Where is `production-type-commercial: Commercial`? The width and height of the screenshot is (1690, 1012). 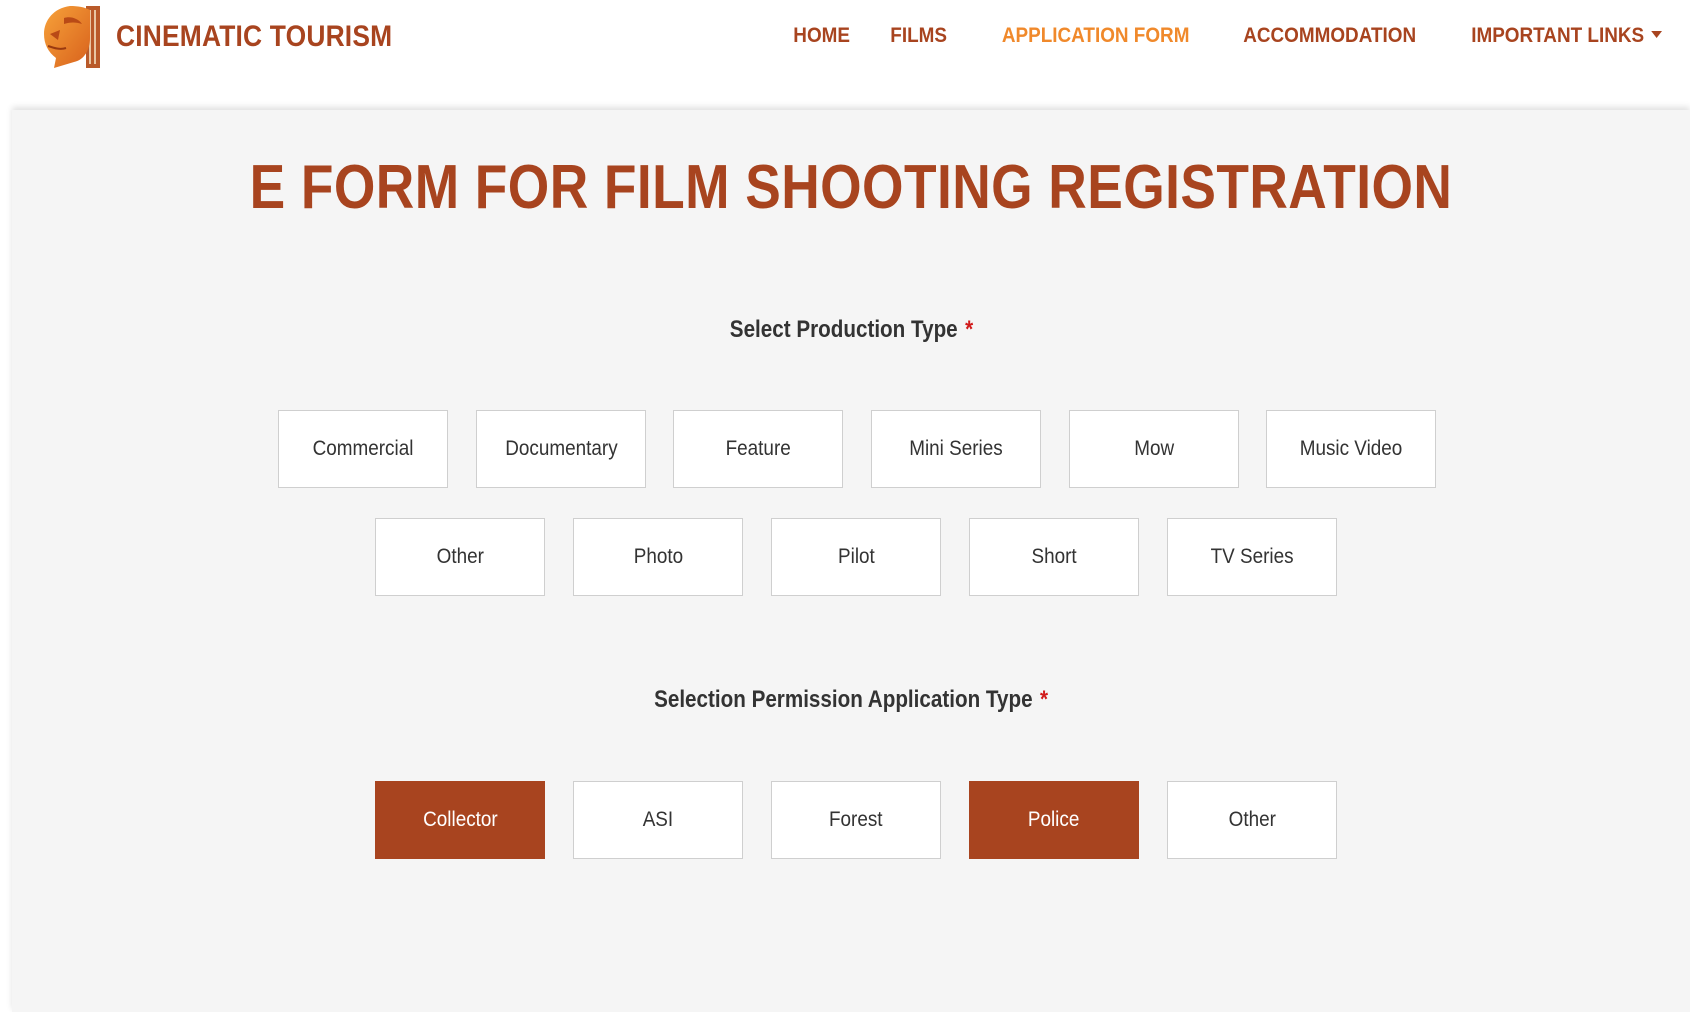
production-type-commercial: Commercial is located at coordinates (363, 449).